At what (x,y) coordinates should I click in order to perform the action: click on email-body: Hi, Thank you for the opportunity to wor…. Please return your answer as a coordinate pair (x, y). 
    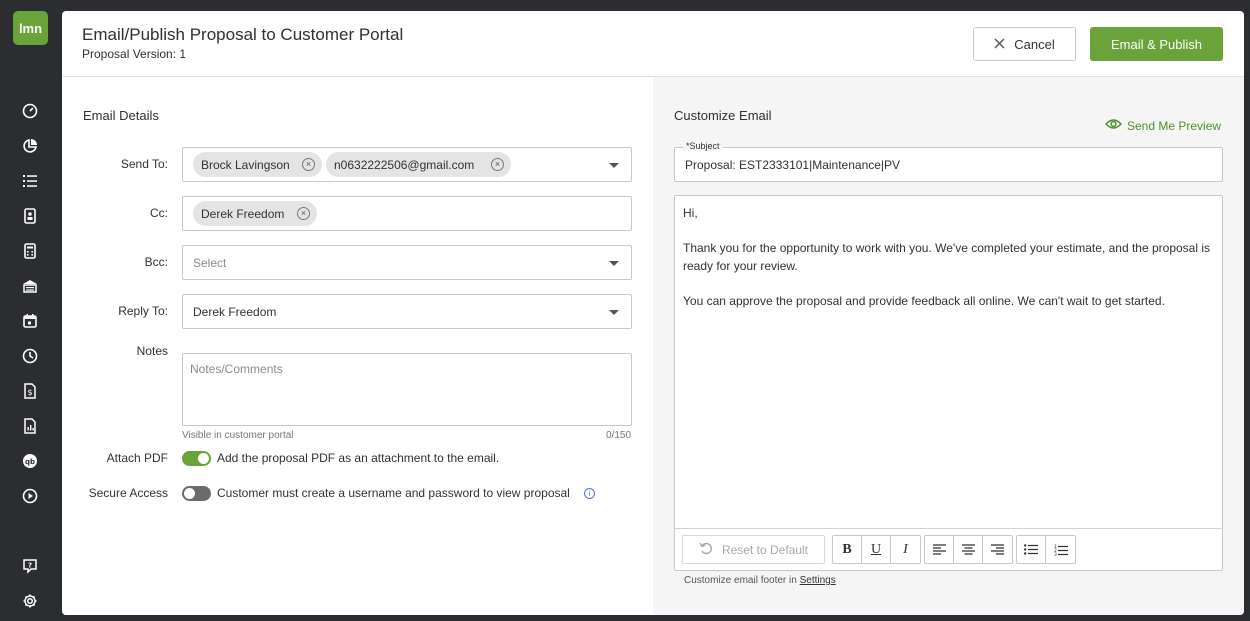
    Looking at the image, I should click on (948, 266).